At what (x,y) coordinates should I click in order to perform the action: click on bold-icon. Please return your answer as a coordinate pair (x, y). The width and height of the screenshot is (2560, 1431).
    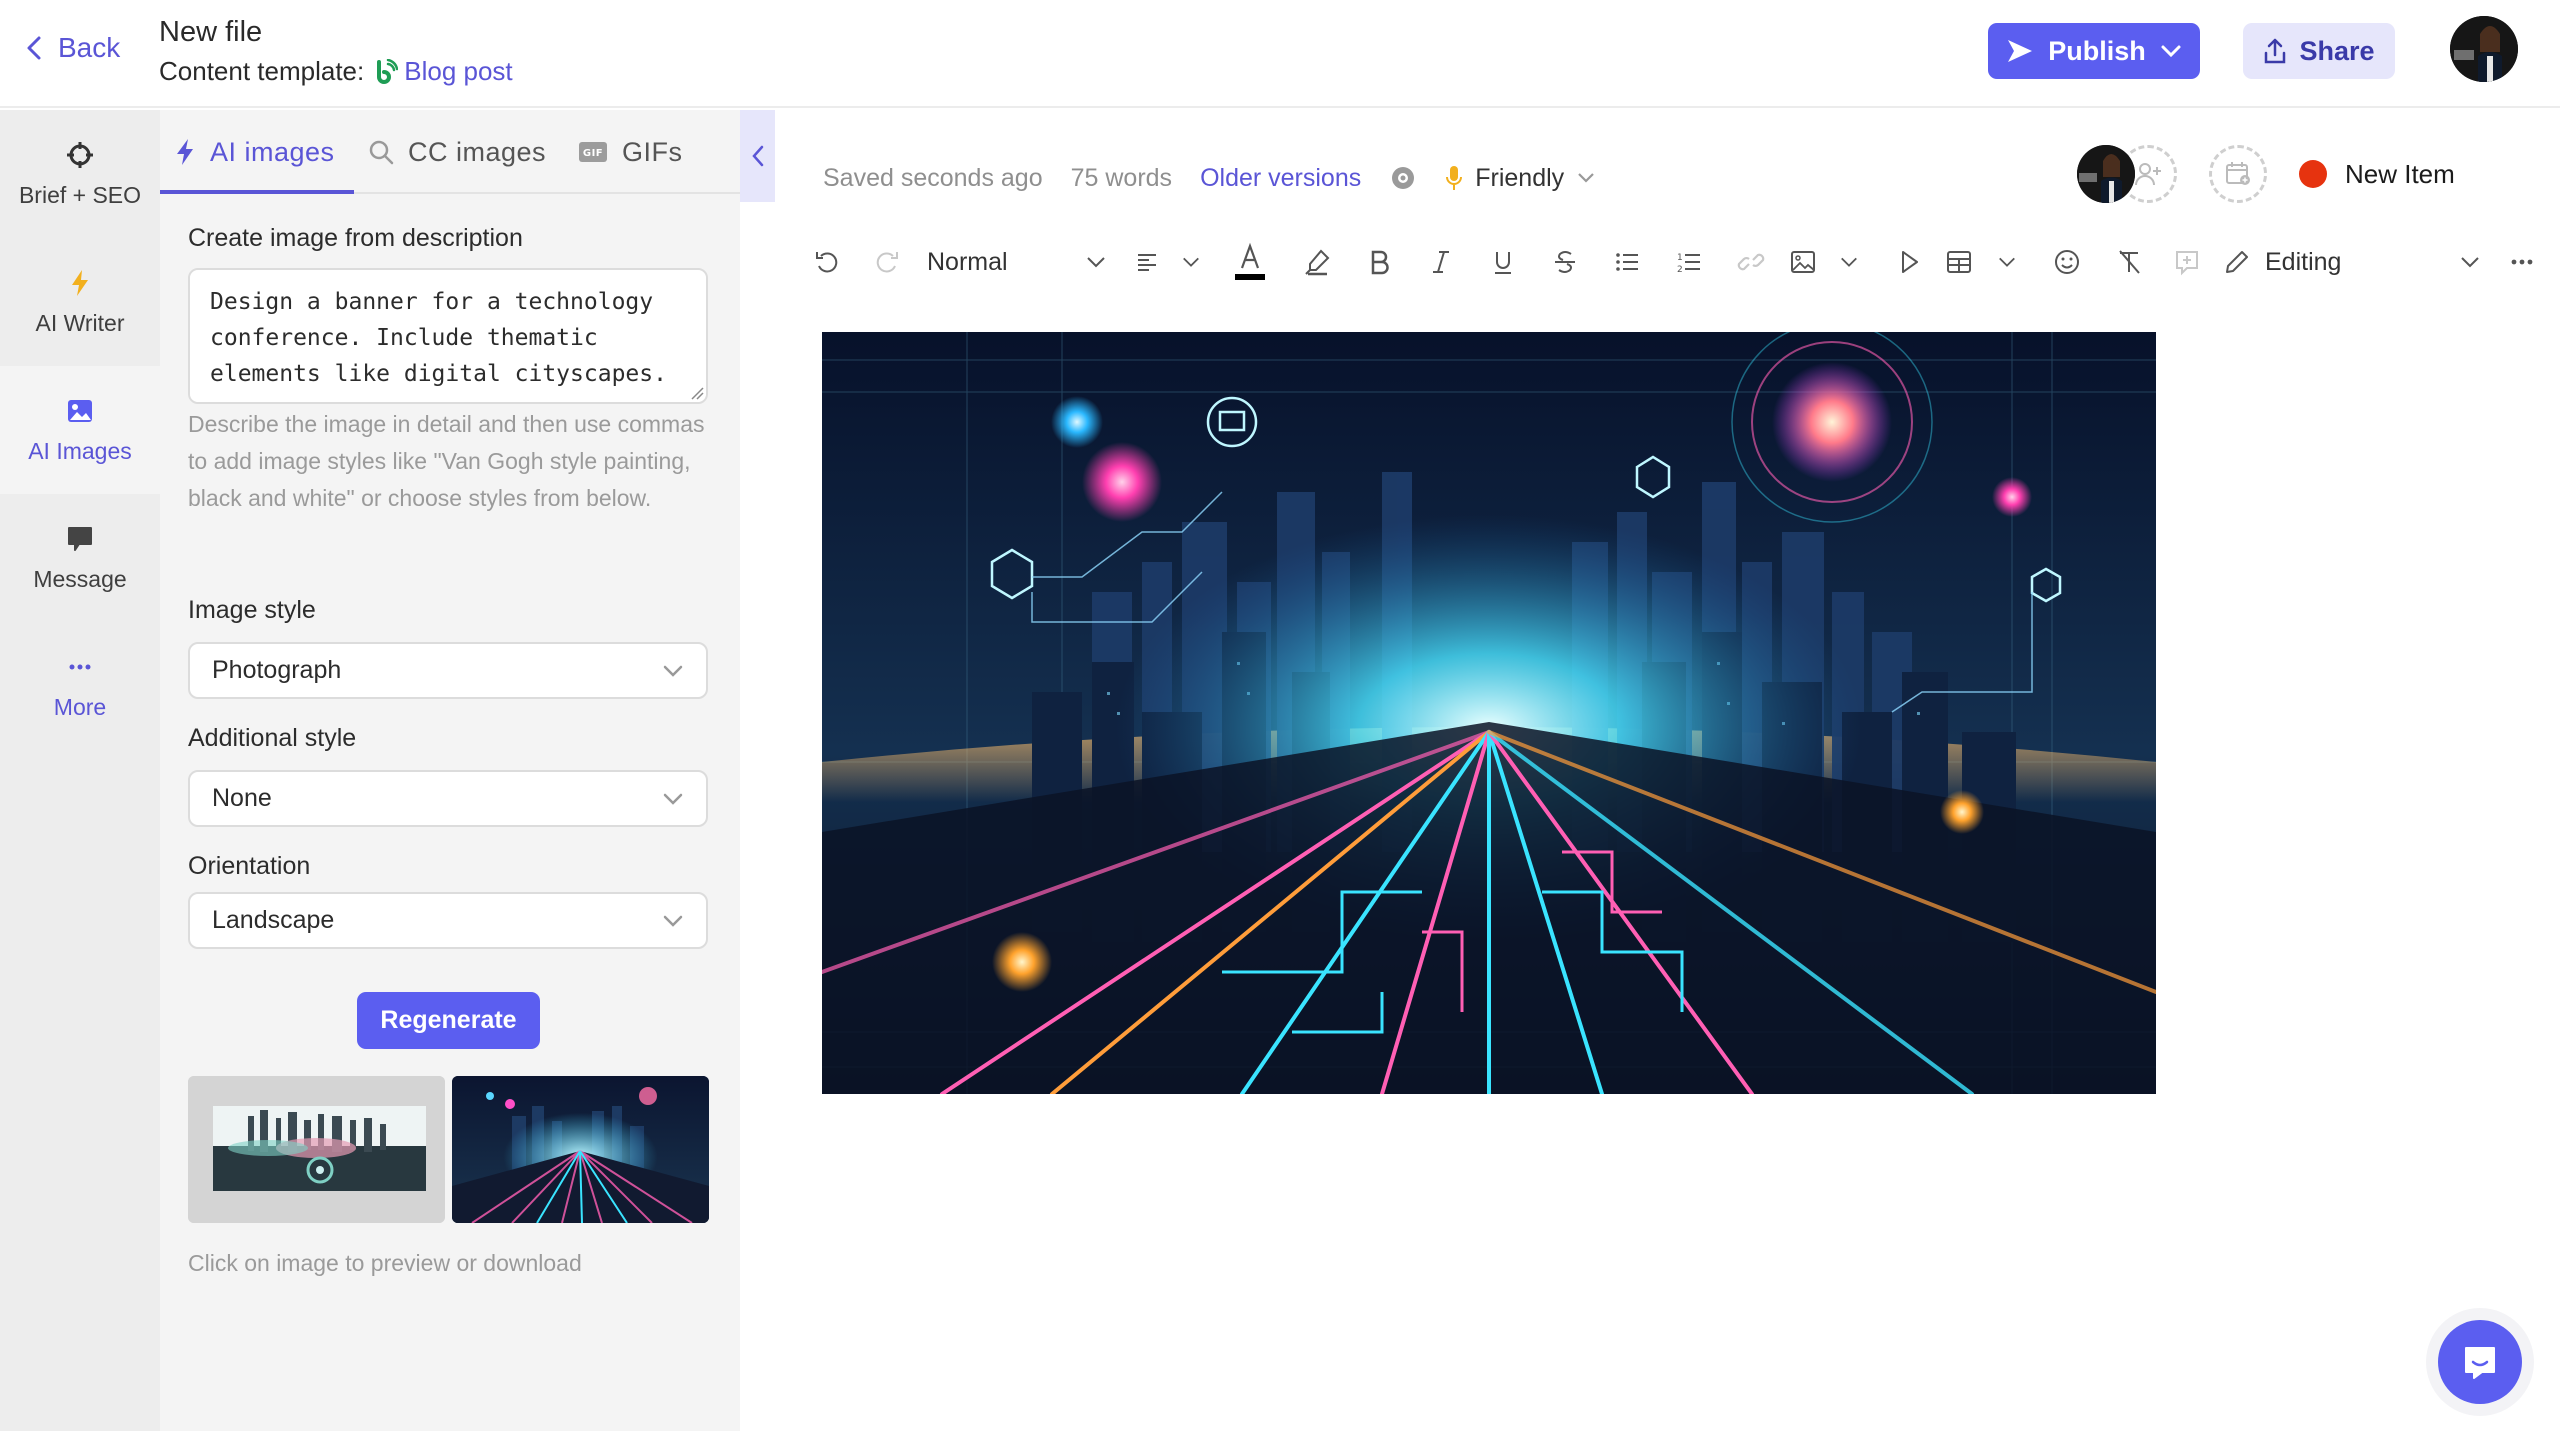
    Looking at the image, I should click on (1380, 262).